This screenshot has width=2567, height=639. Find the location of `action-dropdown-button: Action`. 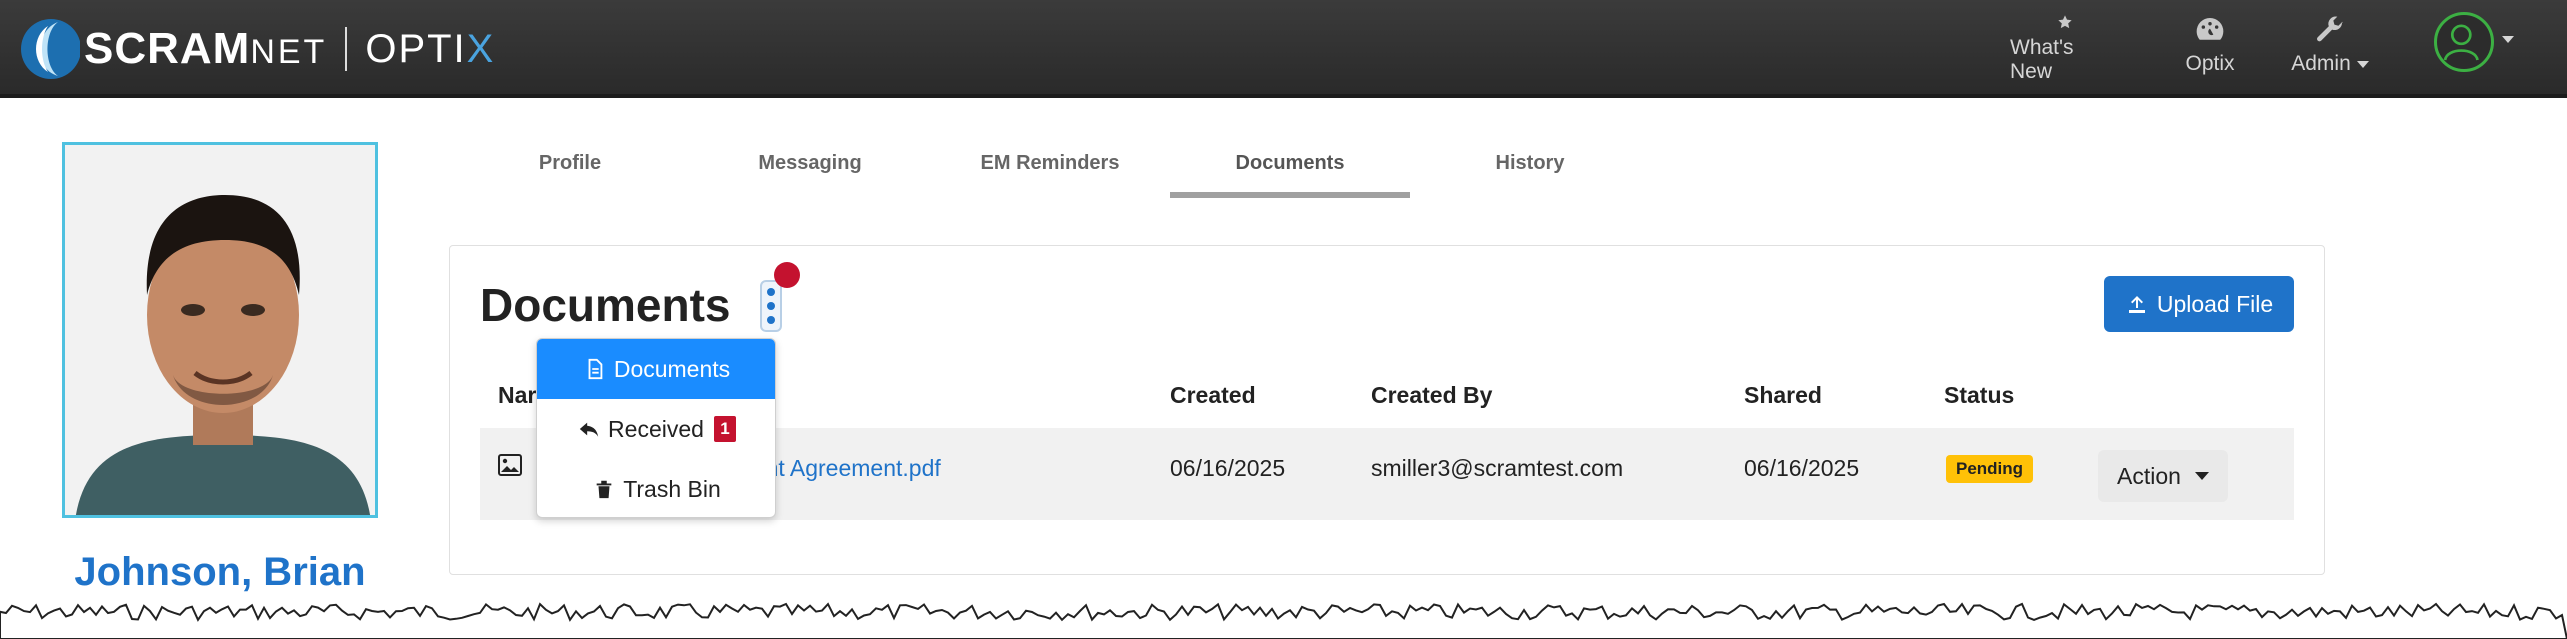

action-dropdown-button: Action is located at coordinates (2163, 476).